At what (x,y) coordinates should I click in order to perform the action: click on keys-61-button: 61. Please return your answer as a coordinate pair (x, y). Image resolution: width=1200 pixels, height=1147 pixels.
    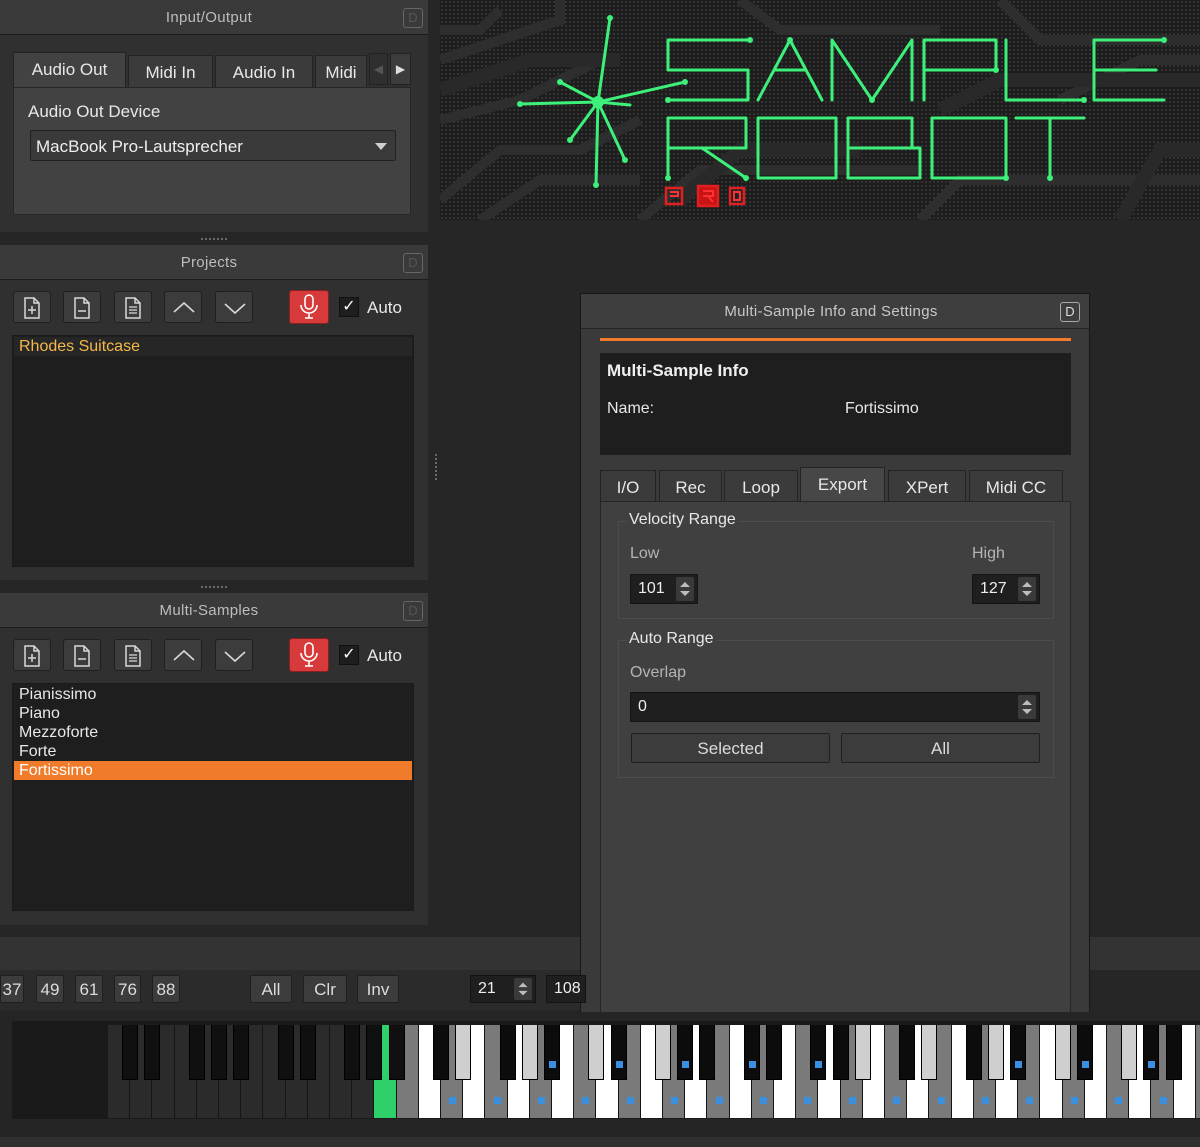
    Looking at the image, I should click on (89, 989).